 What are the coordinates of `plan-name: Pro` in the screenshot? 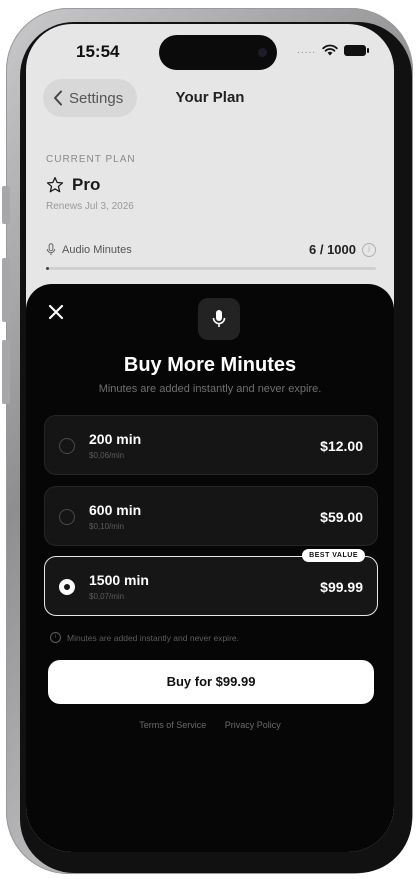 It's located at (86, 184).